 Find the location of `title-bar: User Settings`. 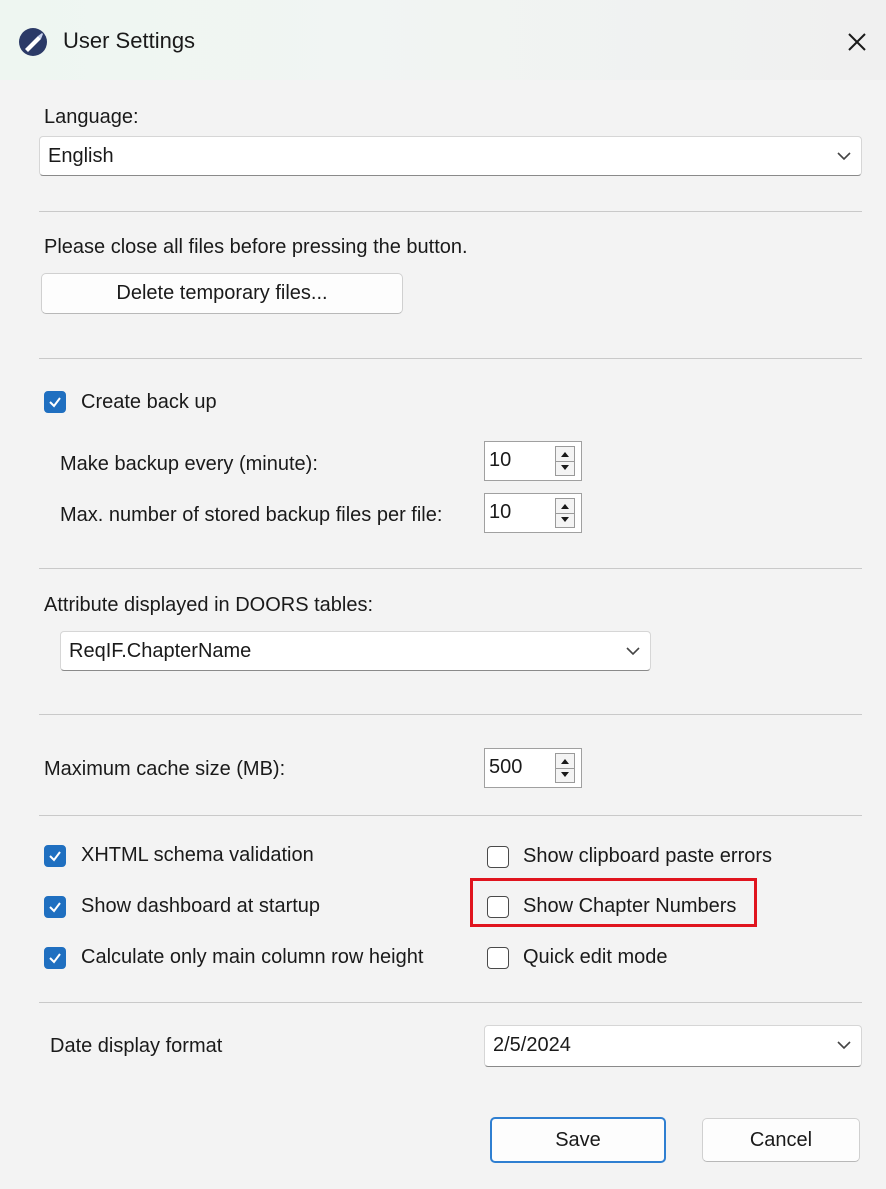

title-bar: User Settings is located at coordinates (443, 40).